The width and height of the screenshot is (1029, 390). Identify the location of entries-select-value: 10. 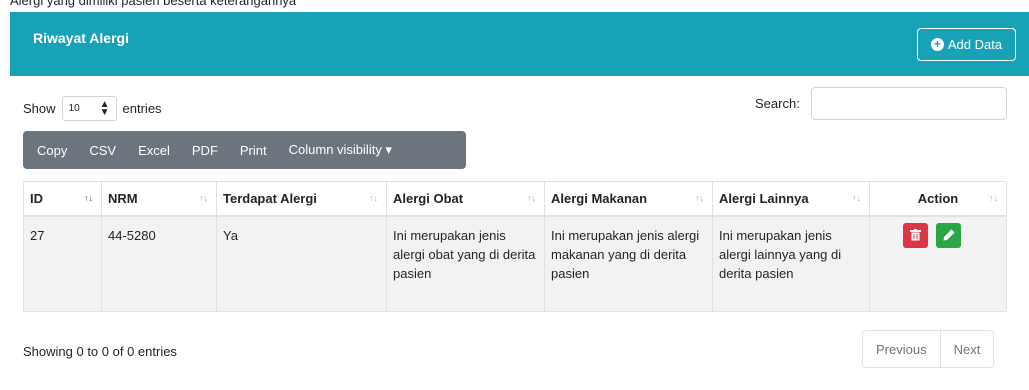
(74, 108).